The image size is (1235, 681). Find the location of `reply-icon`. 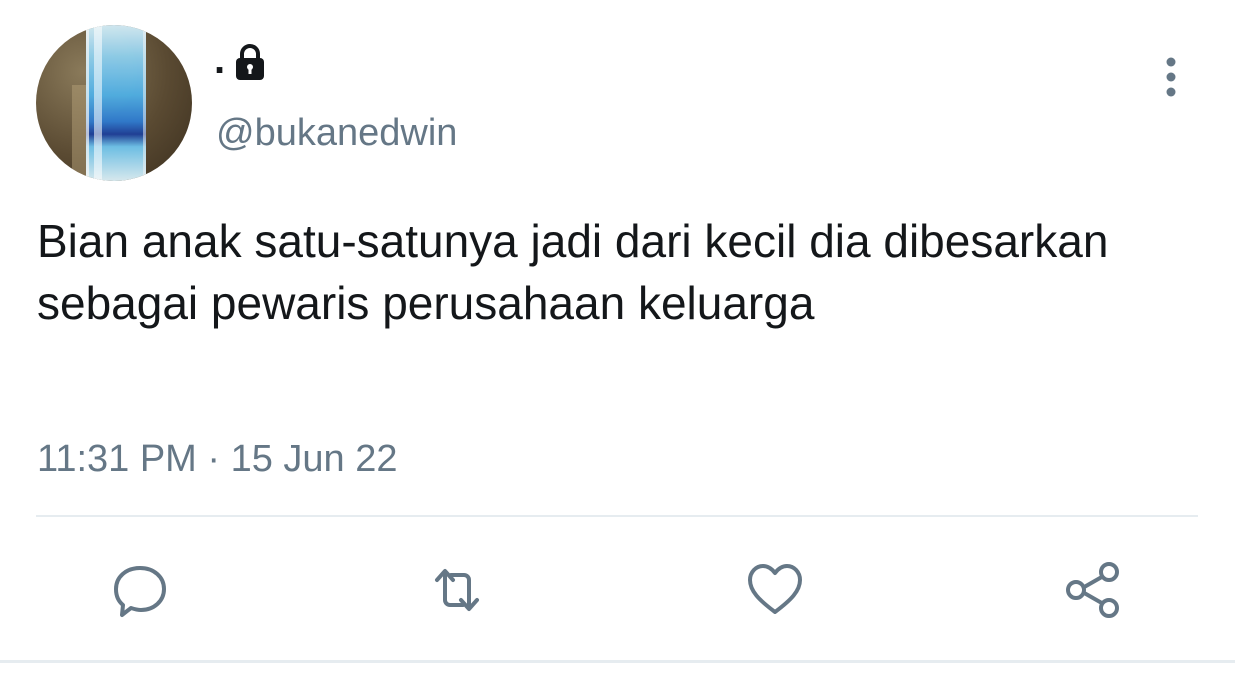

reply-icon is located at coordinates (140, 591).